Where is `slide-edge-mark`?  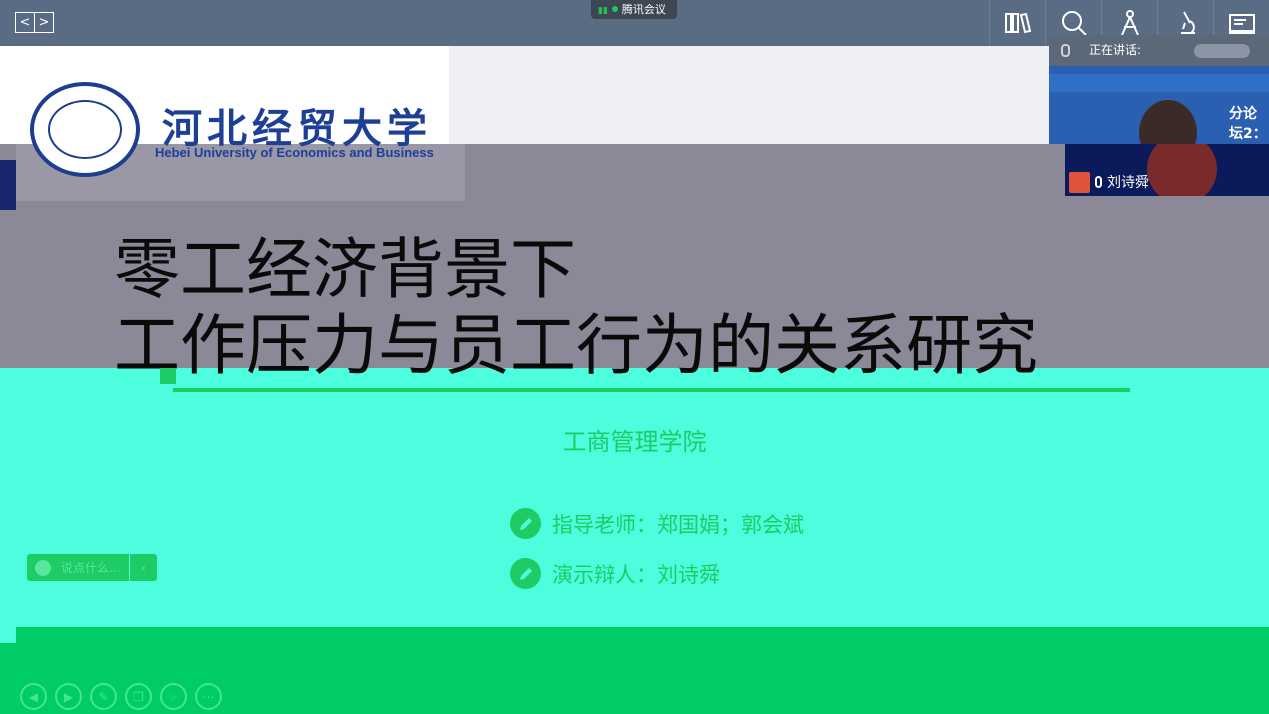
slide-edge-mark is located at coordinates (8, 185).